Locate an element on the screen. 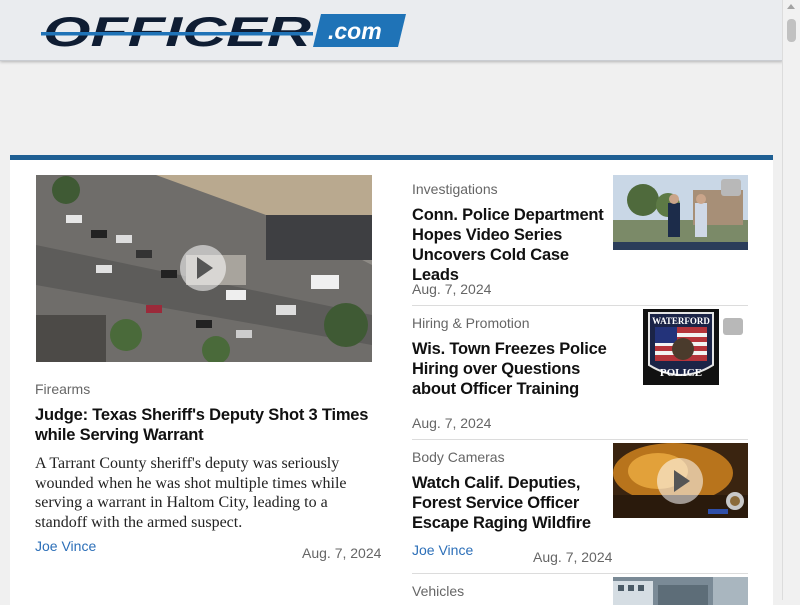 The width and height of the screenshot is (800, 605). title-line: Hiring over Questions is located at coordinates (496, 369).